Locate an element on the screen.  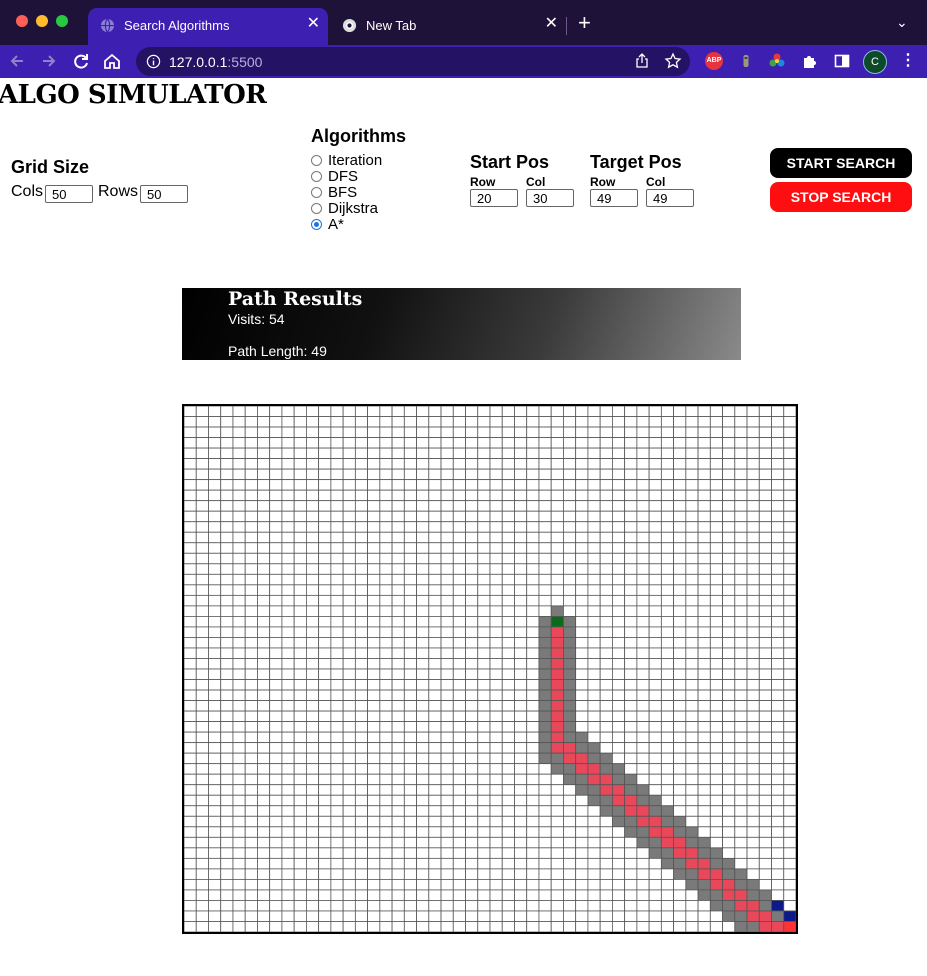
start-col-input is located at coordinates (550, 198).